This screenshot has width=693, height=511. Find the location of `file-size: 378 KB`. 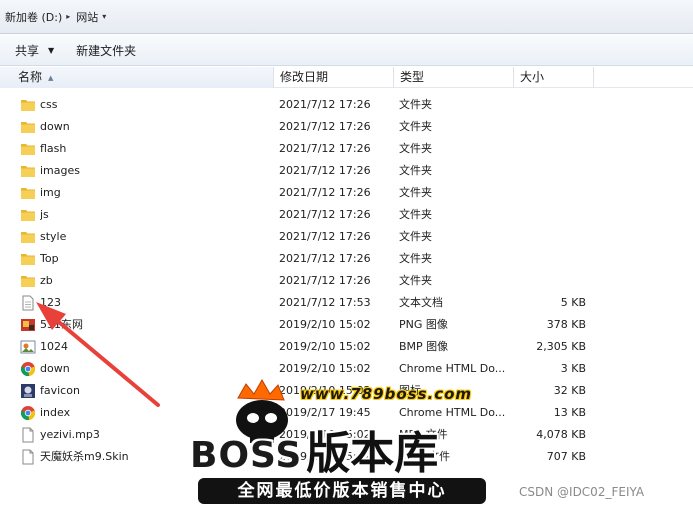

file-size: 378 KB is located at coordinates (566, 324).